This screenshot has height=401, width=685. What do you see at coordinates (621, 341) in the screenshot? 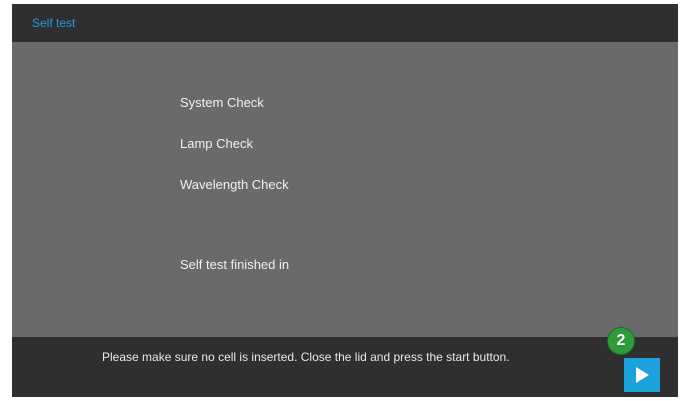
I see `callout-badge: 2` at bounding box center [621, 341].